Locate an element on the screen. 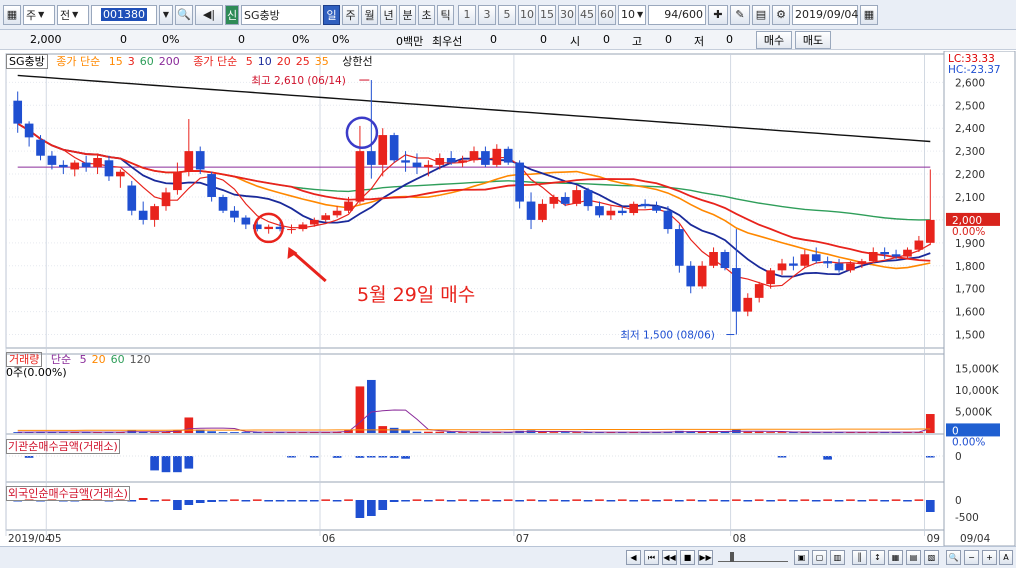 Image resolution: width=1016 pixels, height=568 pixels. prev-select: 전 ▼ is located at coordinates (73, 14).